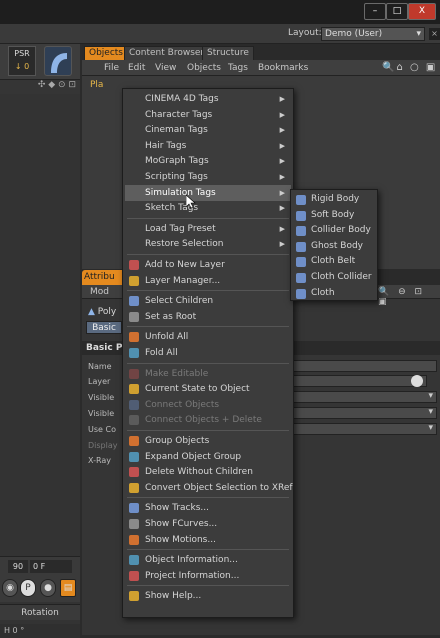  I want to click on menu-item-add-to-new-layer: Add to New Layer, so click(208, 265).